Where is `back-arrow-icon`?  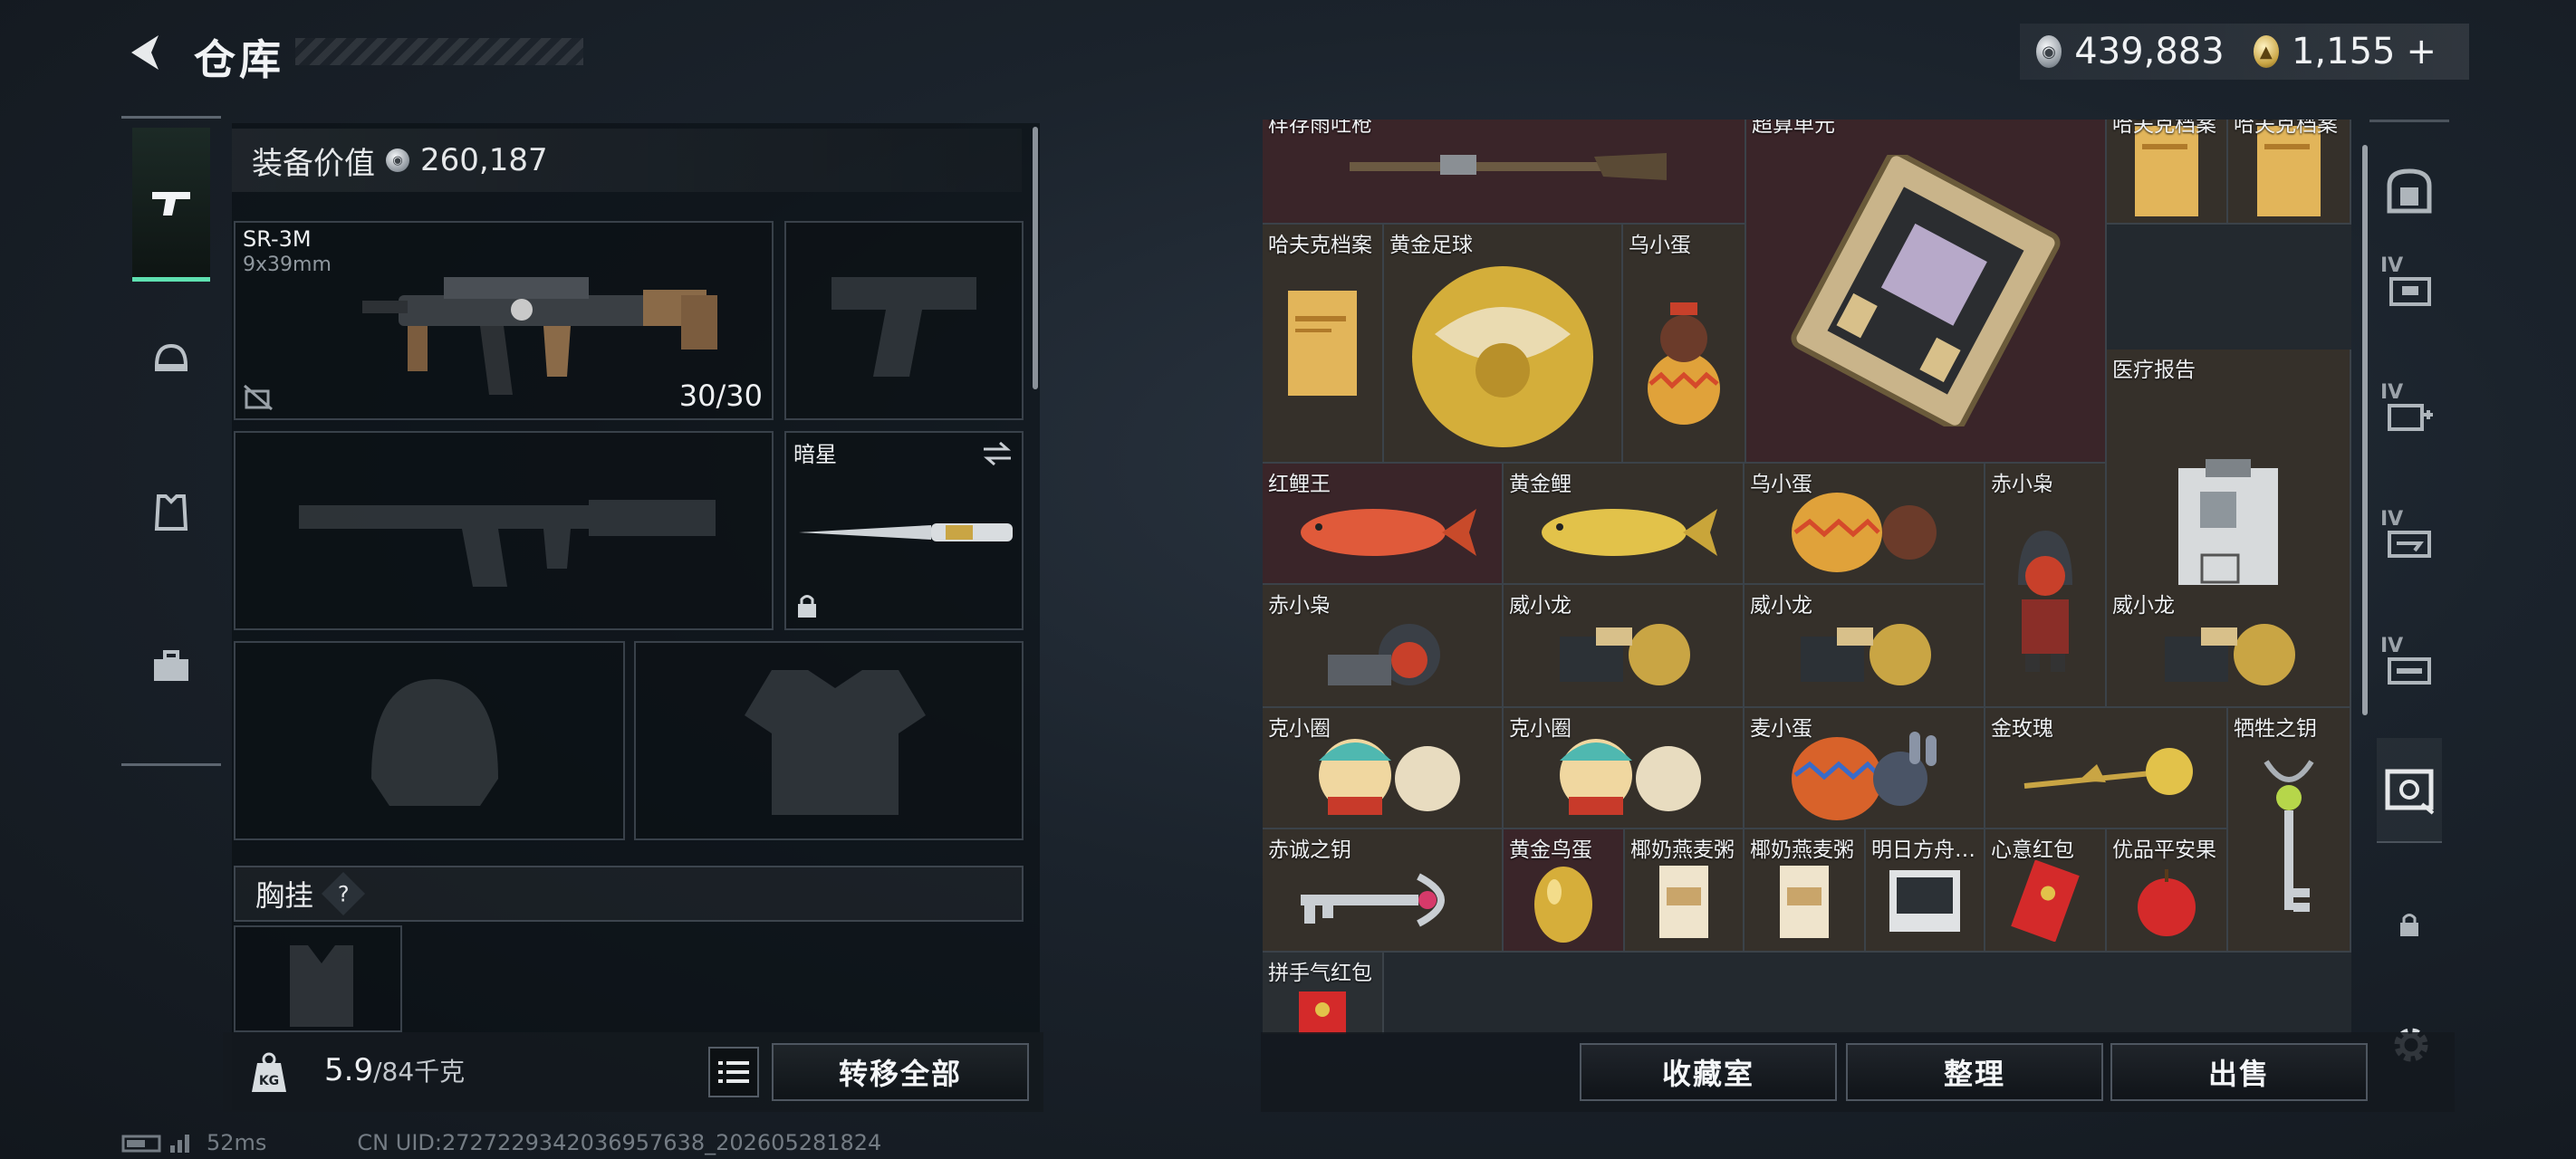
back-arrow-icon is located at coordinates (145, 52).